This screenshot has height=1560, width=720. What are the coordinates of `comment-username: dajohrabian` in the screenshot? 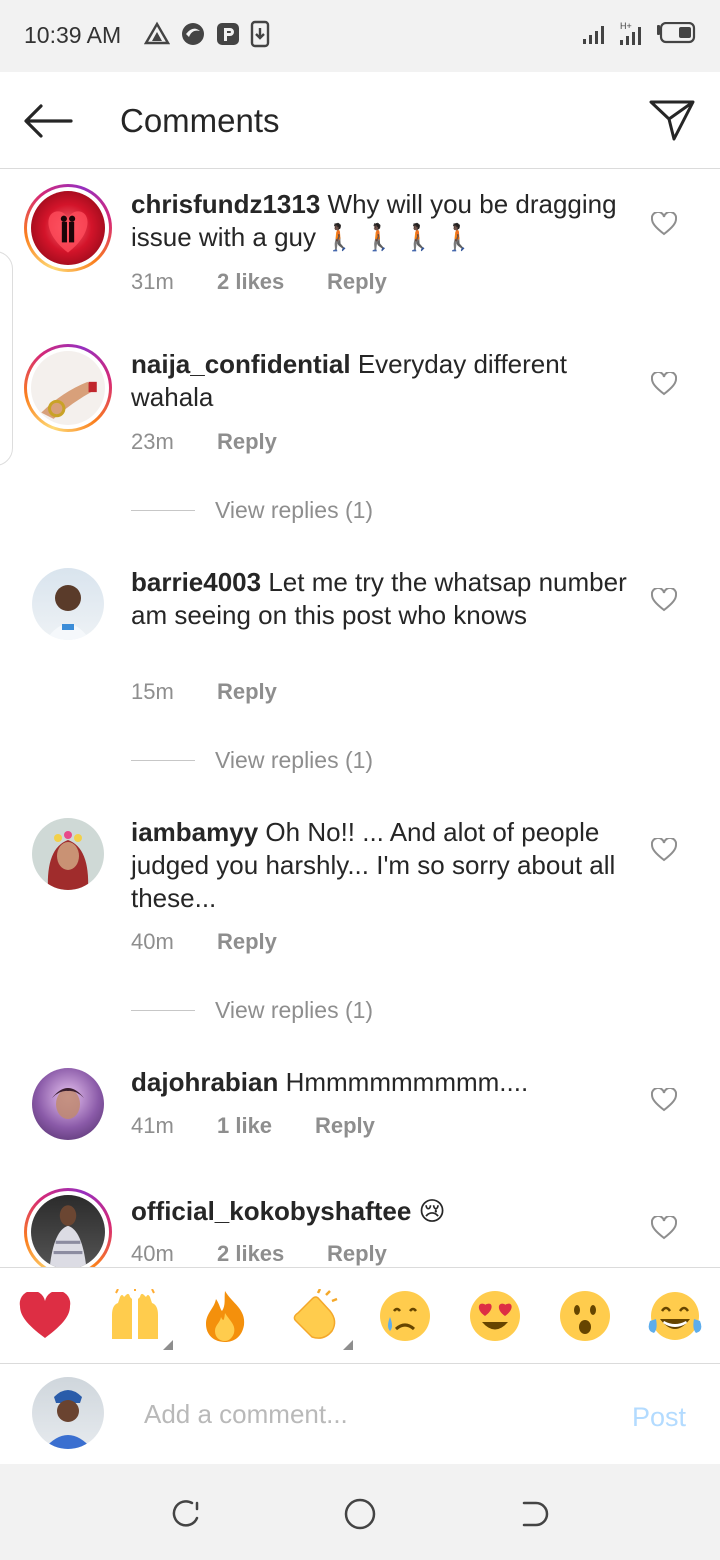 It's located at (204, 1082).